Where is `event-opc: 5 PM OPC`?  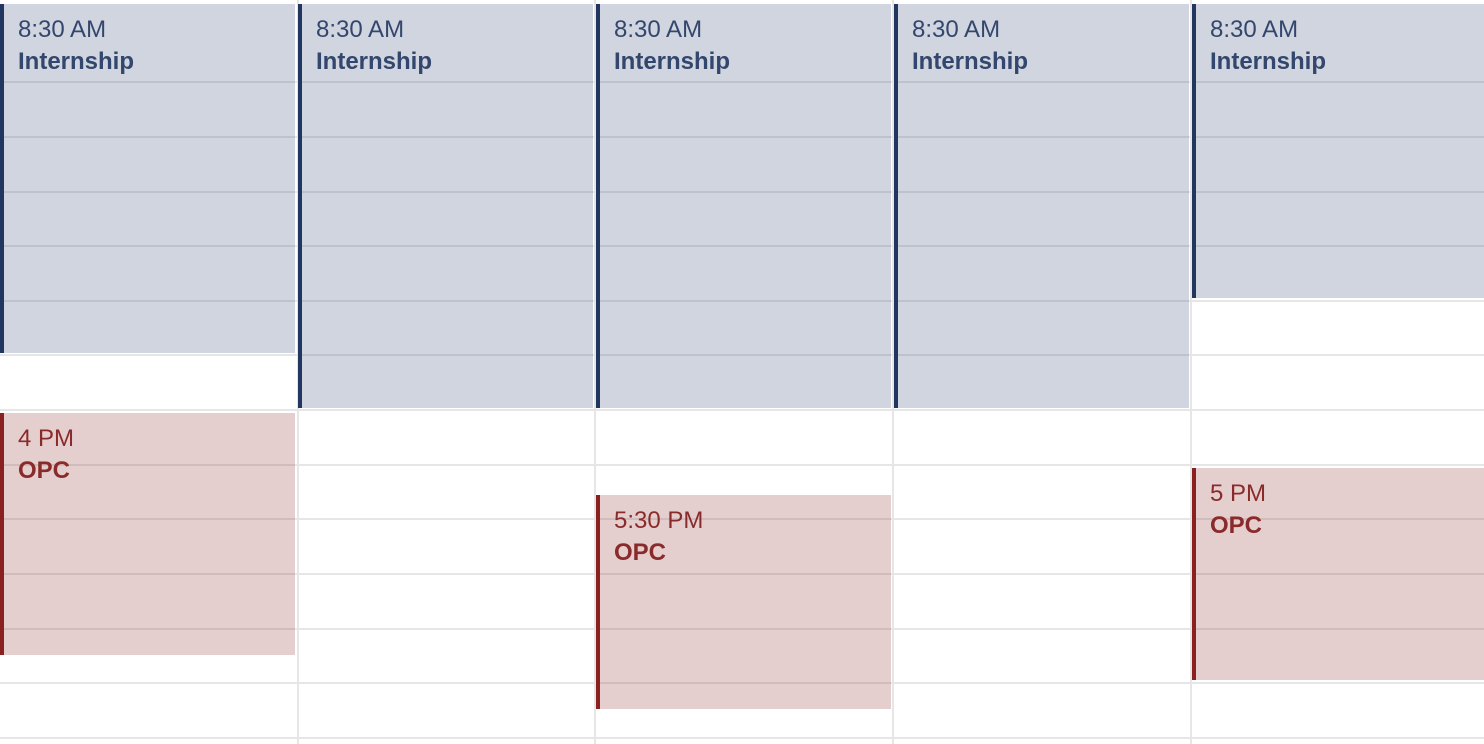 event-opc: 5 PM OPC is located at coordinates (1338, 574).